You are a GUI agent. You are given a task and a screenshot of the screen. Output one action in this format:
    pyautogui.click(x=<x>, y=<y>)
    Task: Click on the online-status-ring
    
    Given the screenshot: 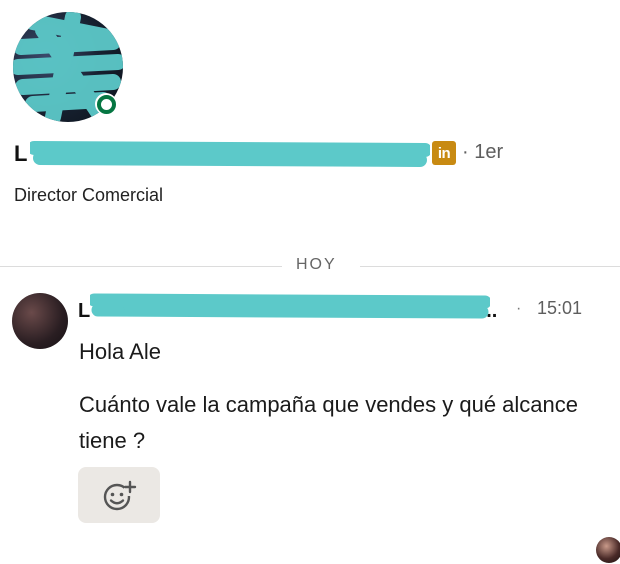 What is the action you would take?
    pyautogui.click(x=106, y=104)
    